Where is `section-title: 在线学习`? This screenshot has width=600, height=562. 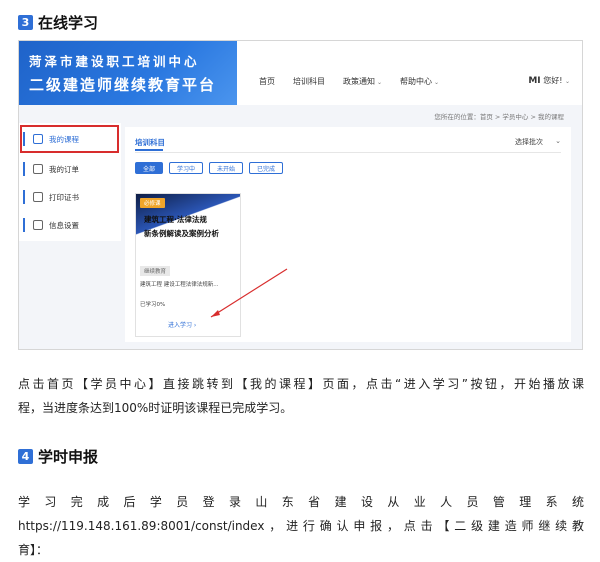
section-title: 在线学习 is located at coordinates (68, 23).